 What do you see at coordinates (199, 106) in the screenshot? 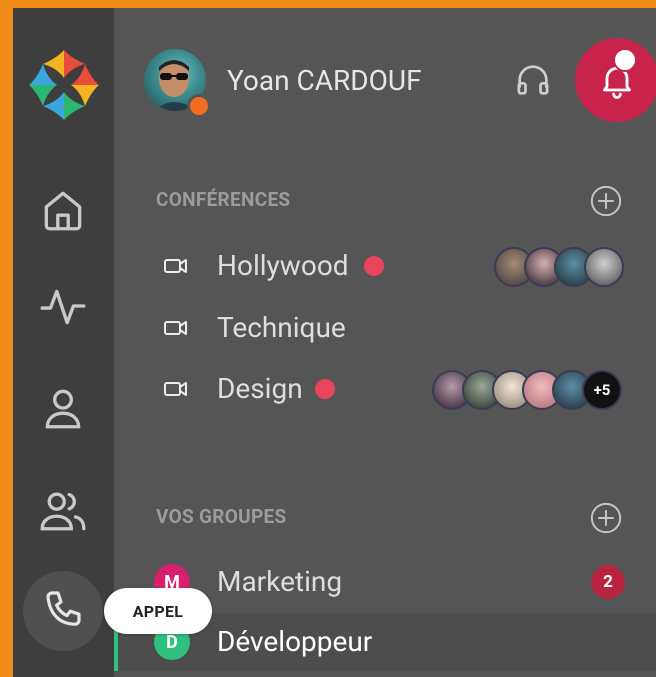
I see `presence-status-dot` at bounding box center [199, 106].